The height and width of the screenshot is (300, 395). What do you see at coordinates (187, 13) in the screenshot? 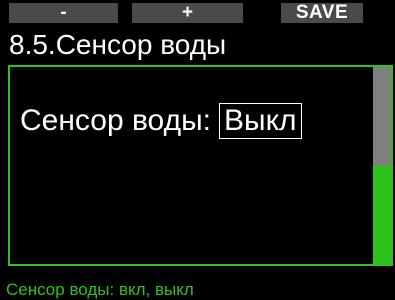
I see `plus-button: +` at bounding box center [187, 13].